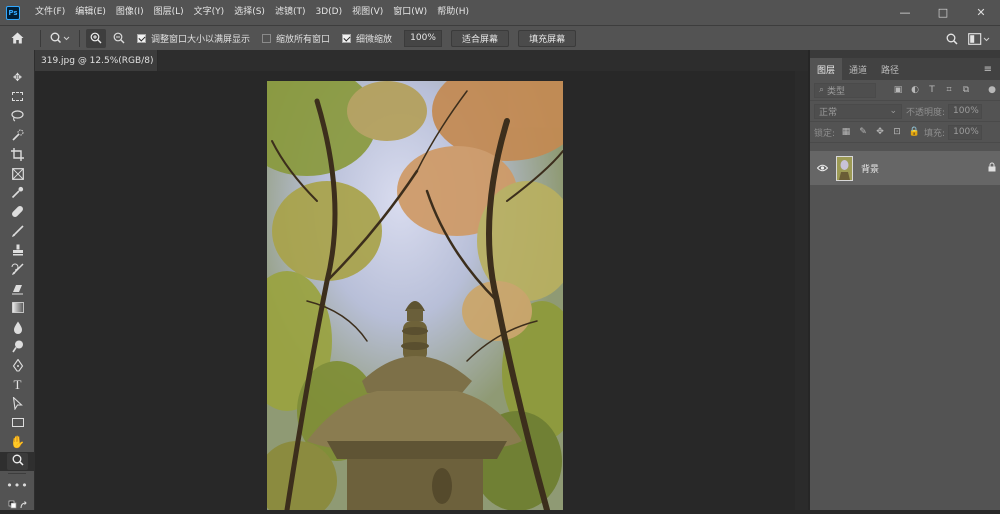  What do you see at coordinates (822, 90) in the screenshot?
I see `search-icon: ⌕` at bounding box center [822, 90].